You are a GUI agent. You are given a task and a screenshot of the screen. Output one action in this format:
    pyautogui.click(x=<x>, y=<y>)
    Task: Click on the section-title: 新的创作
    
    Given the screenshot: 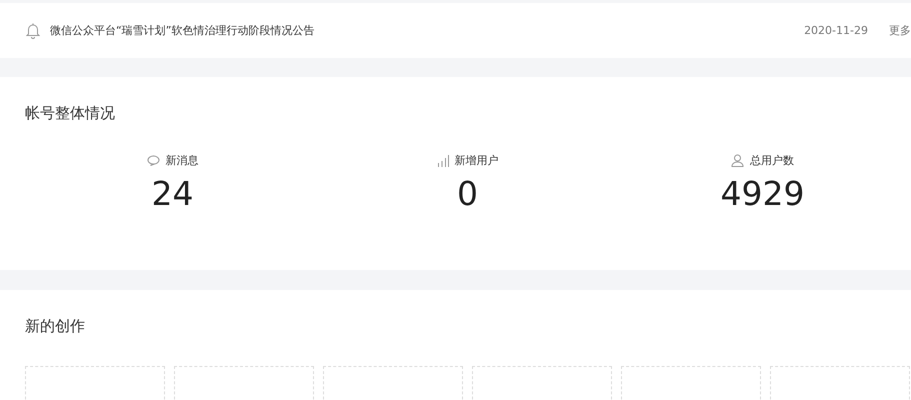 What is the action you would take?
    pyautogui.click(x=55, y=326)
    